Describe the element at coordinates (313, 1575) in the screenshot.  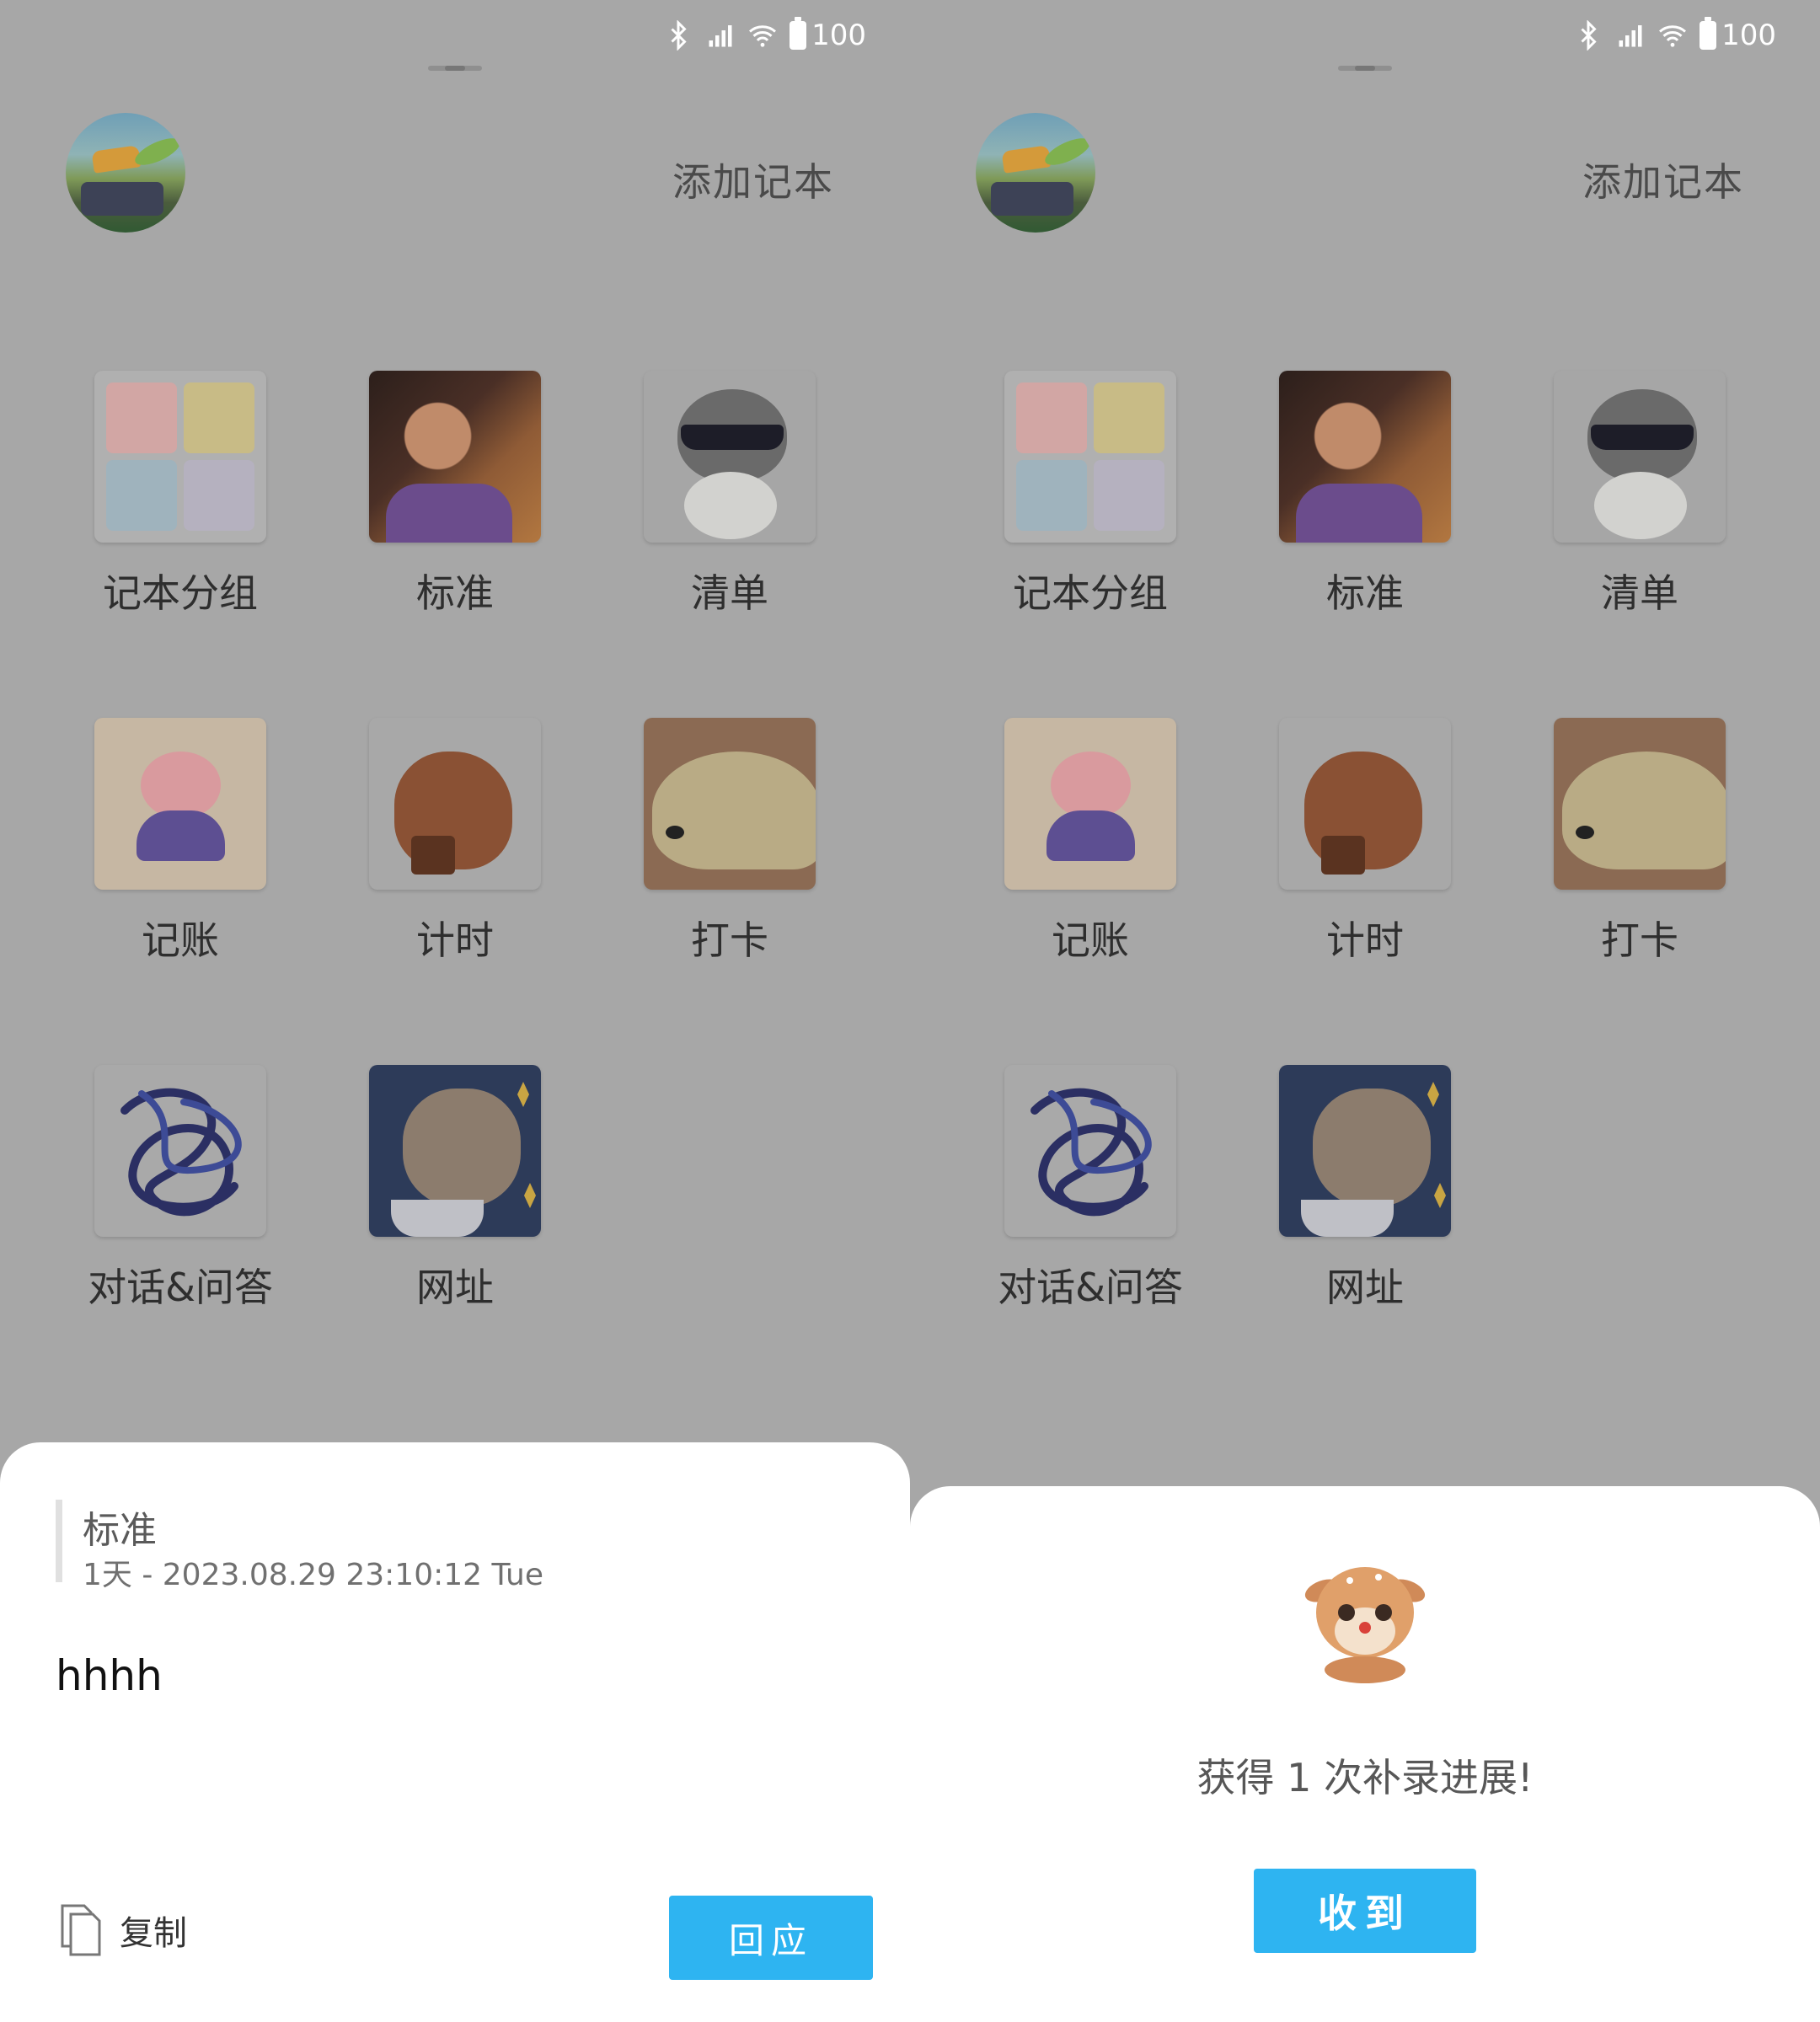
I see `entry-meta: 1天 - 2023.08.29 23:10:12 Tue` at that location.